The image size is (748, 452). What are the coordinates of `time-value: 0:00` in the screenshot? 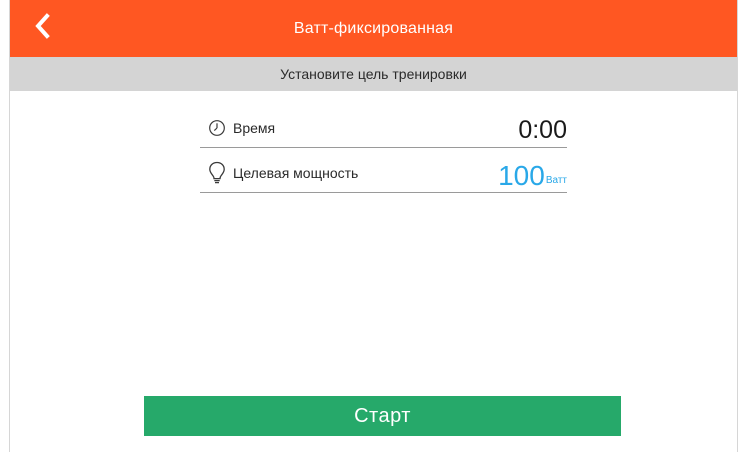 It's located at (542, 131).